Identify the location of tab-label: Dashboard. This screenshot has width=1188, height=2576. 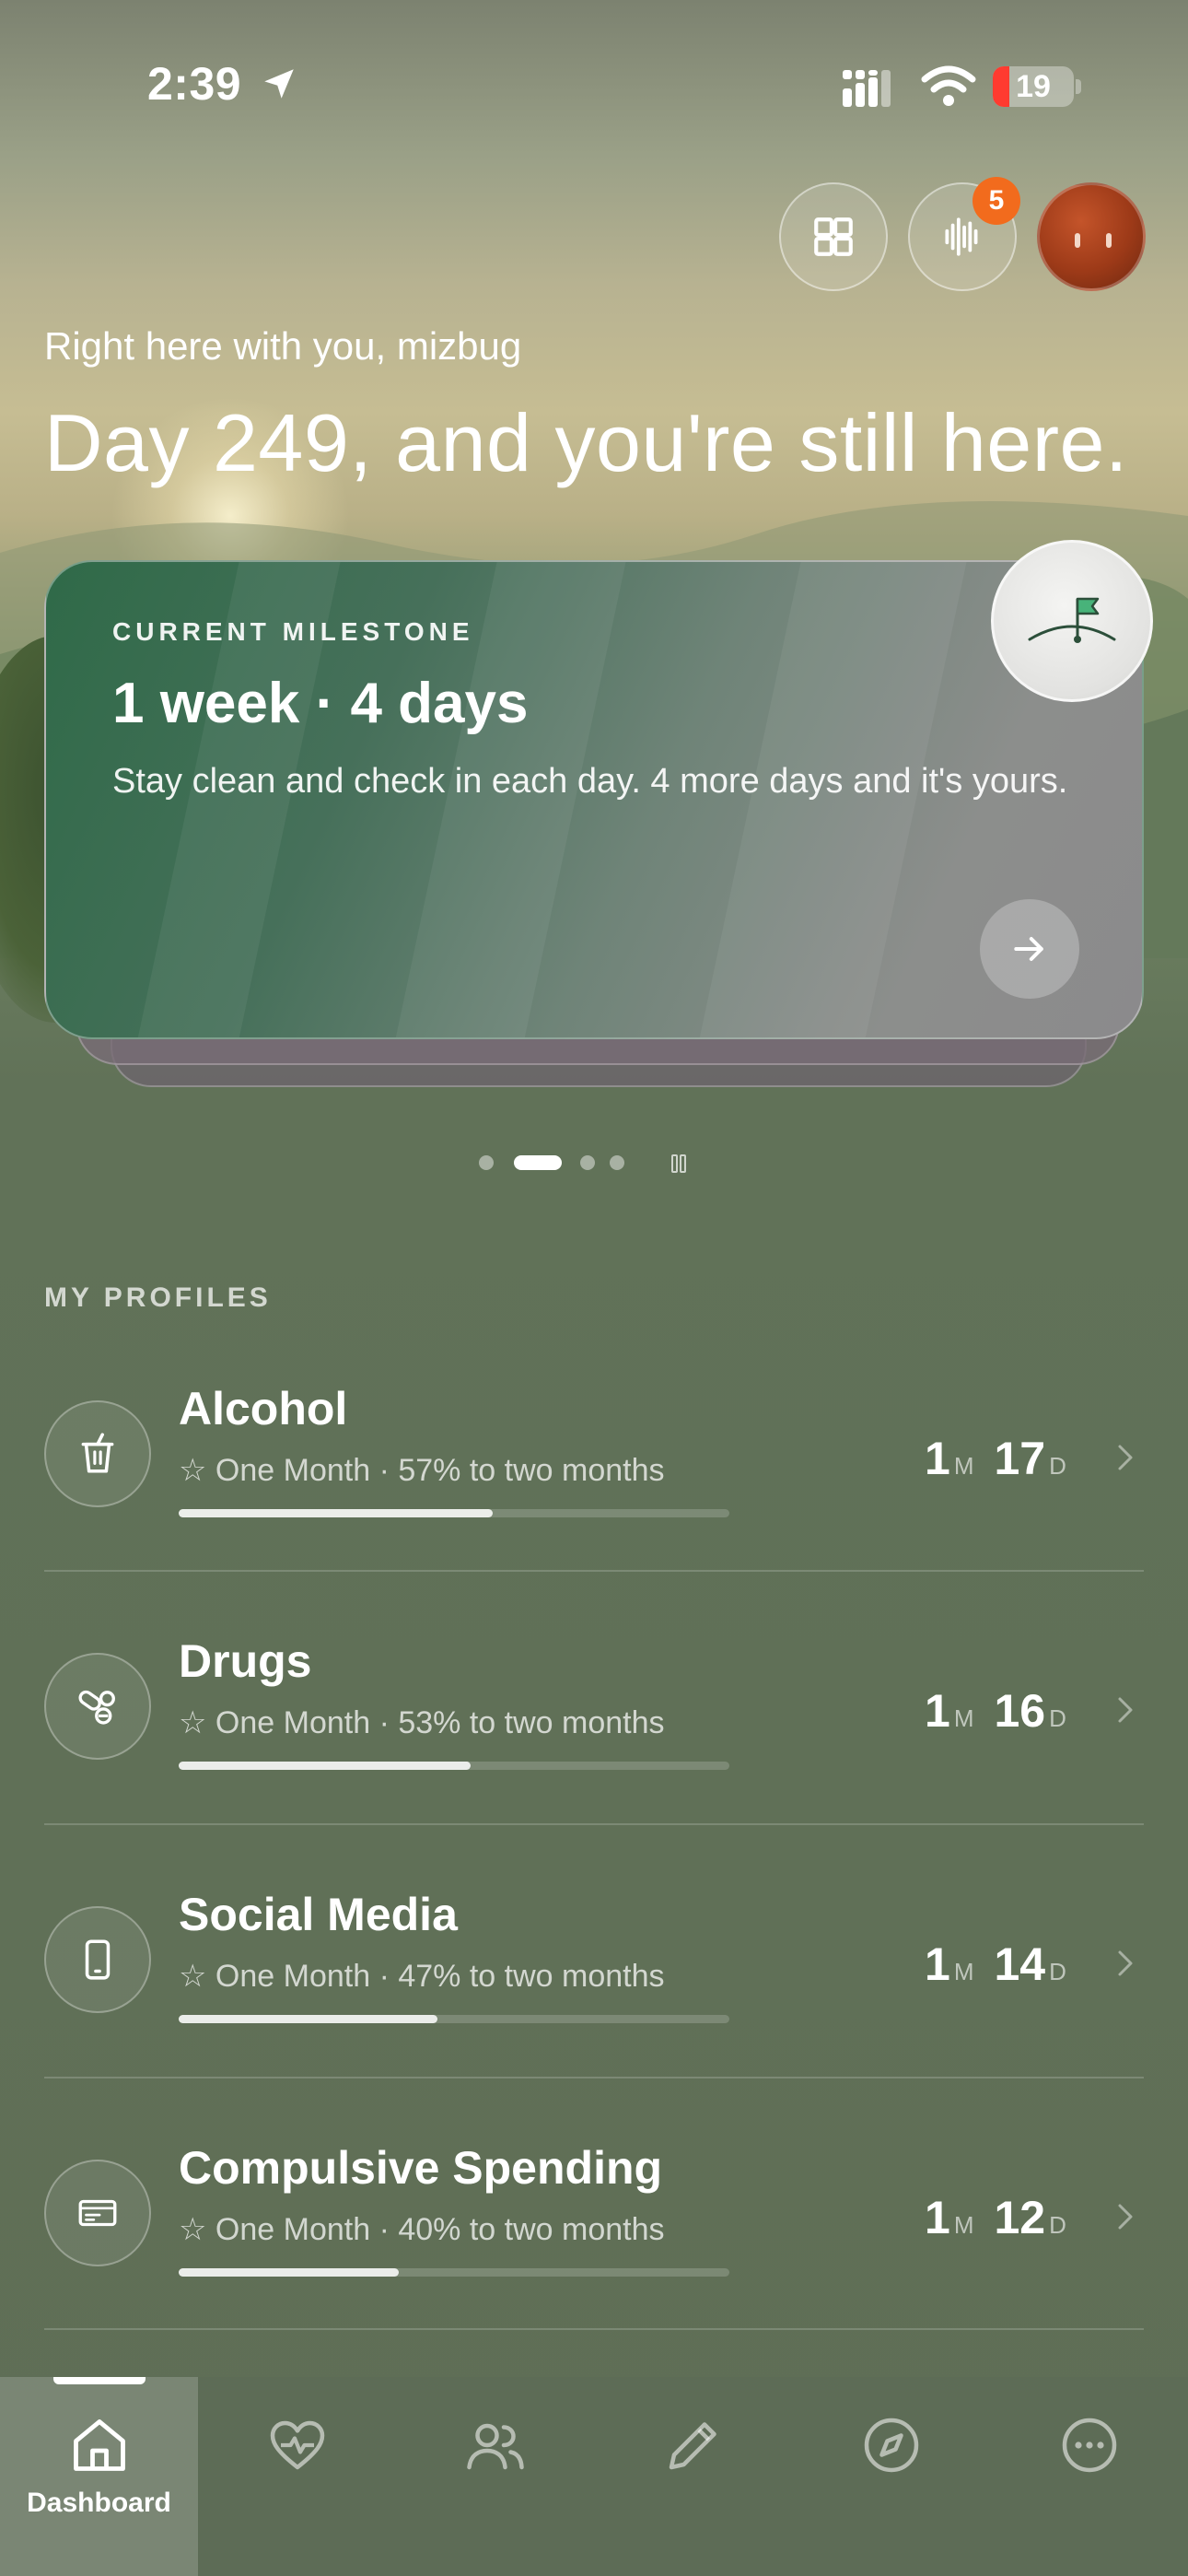
(99, 2503).